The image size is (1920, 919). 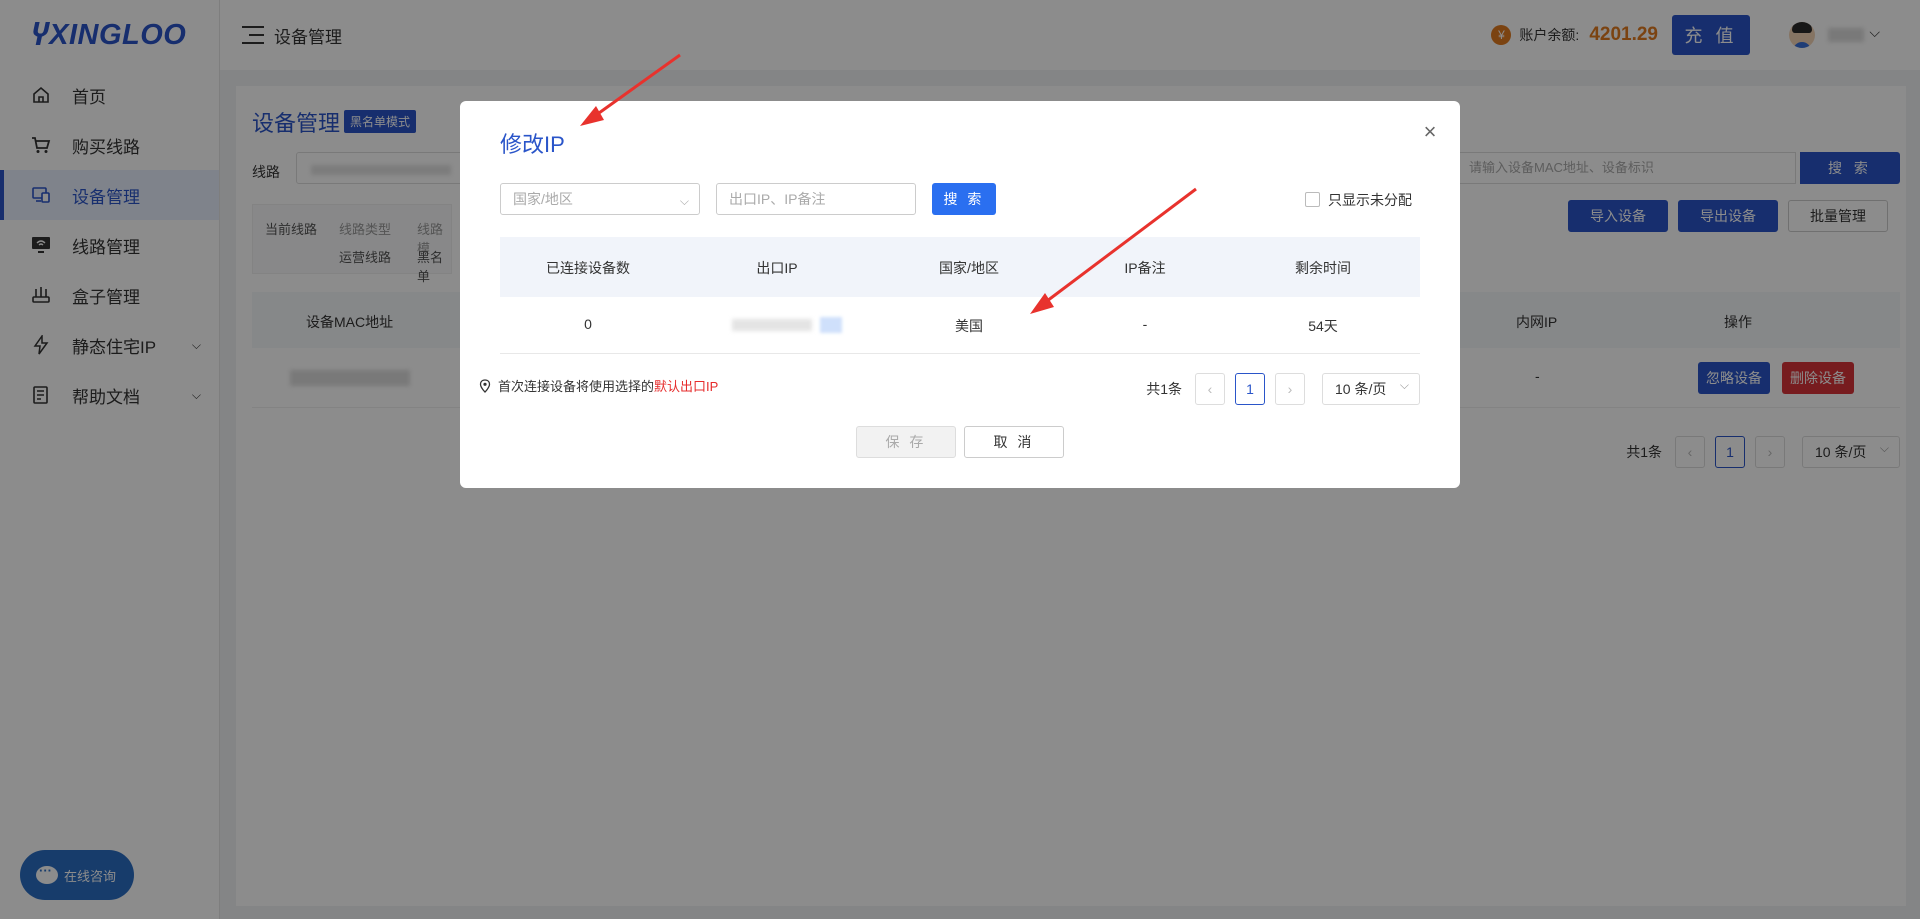 I want to click on page-size-select: 10 条/页, so click(x=1371, y=389).